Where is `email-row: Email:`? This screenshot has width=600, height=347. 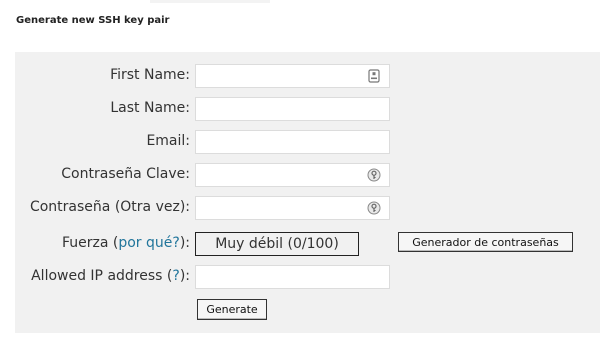
email-row: Email: is located at coordinates (300, 142).